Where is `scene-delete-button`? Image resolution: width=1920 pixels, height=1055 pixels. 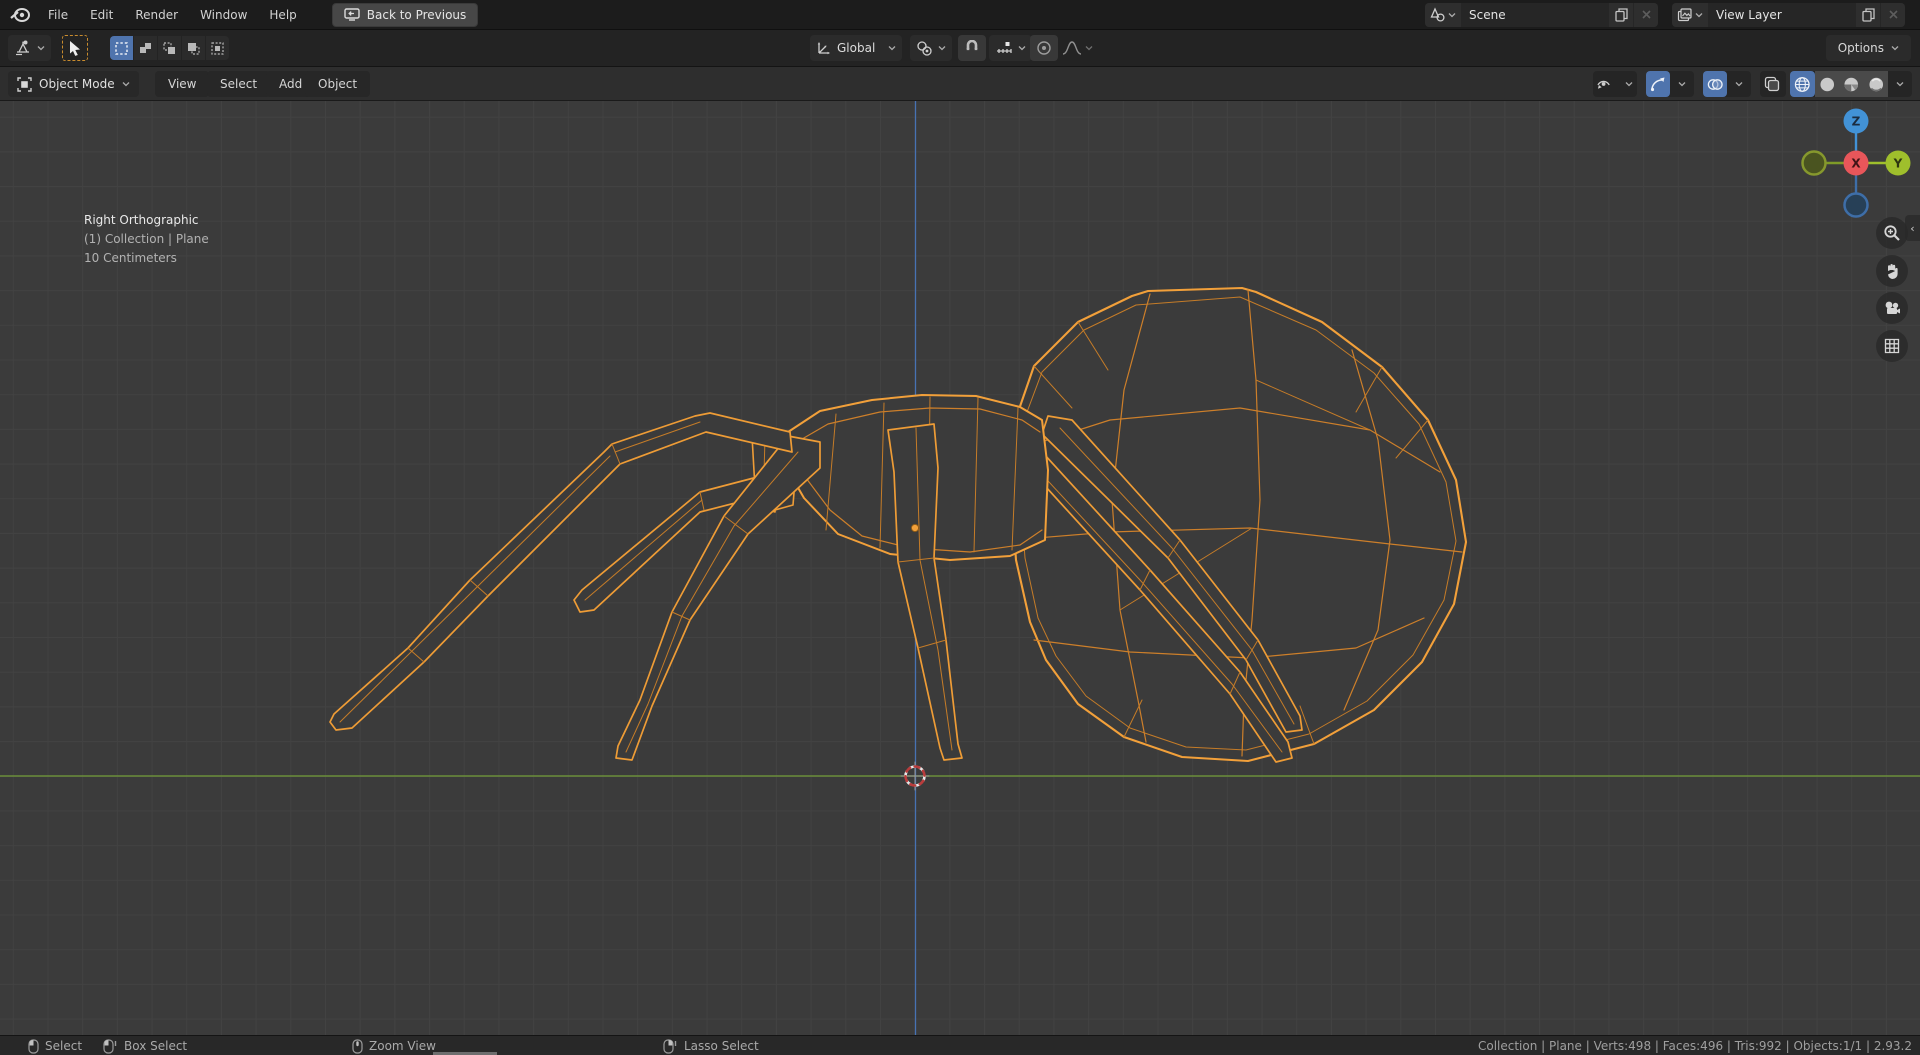
scene-delete-button is located at coordinates (1646, 14).